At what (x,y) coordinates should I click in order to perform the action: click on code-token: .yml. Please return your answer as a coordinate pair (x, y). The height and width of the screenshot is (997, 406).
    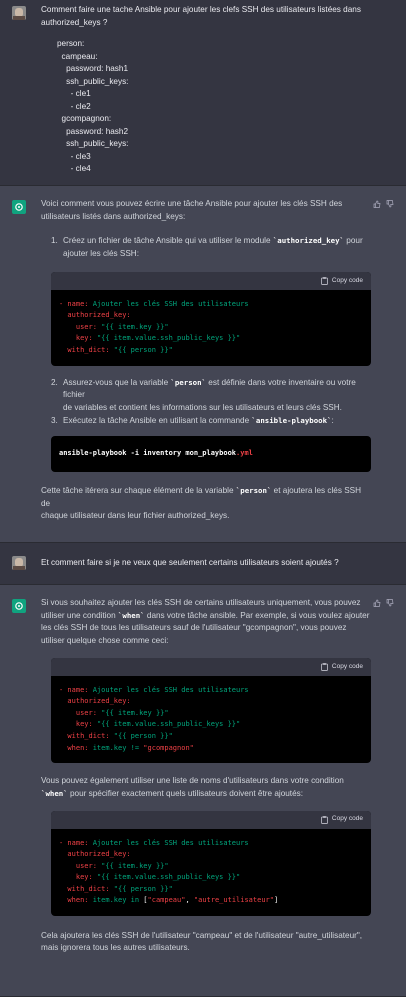
    Looking at the image, I should click on (244, 453).